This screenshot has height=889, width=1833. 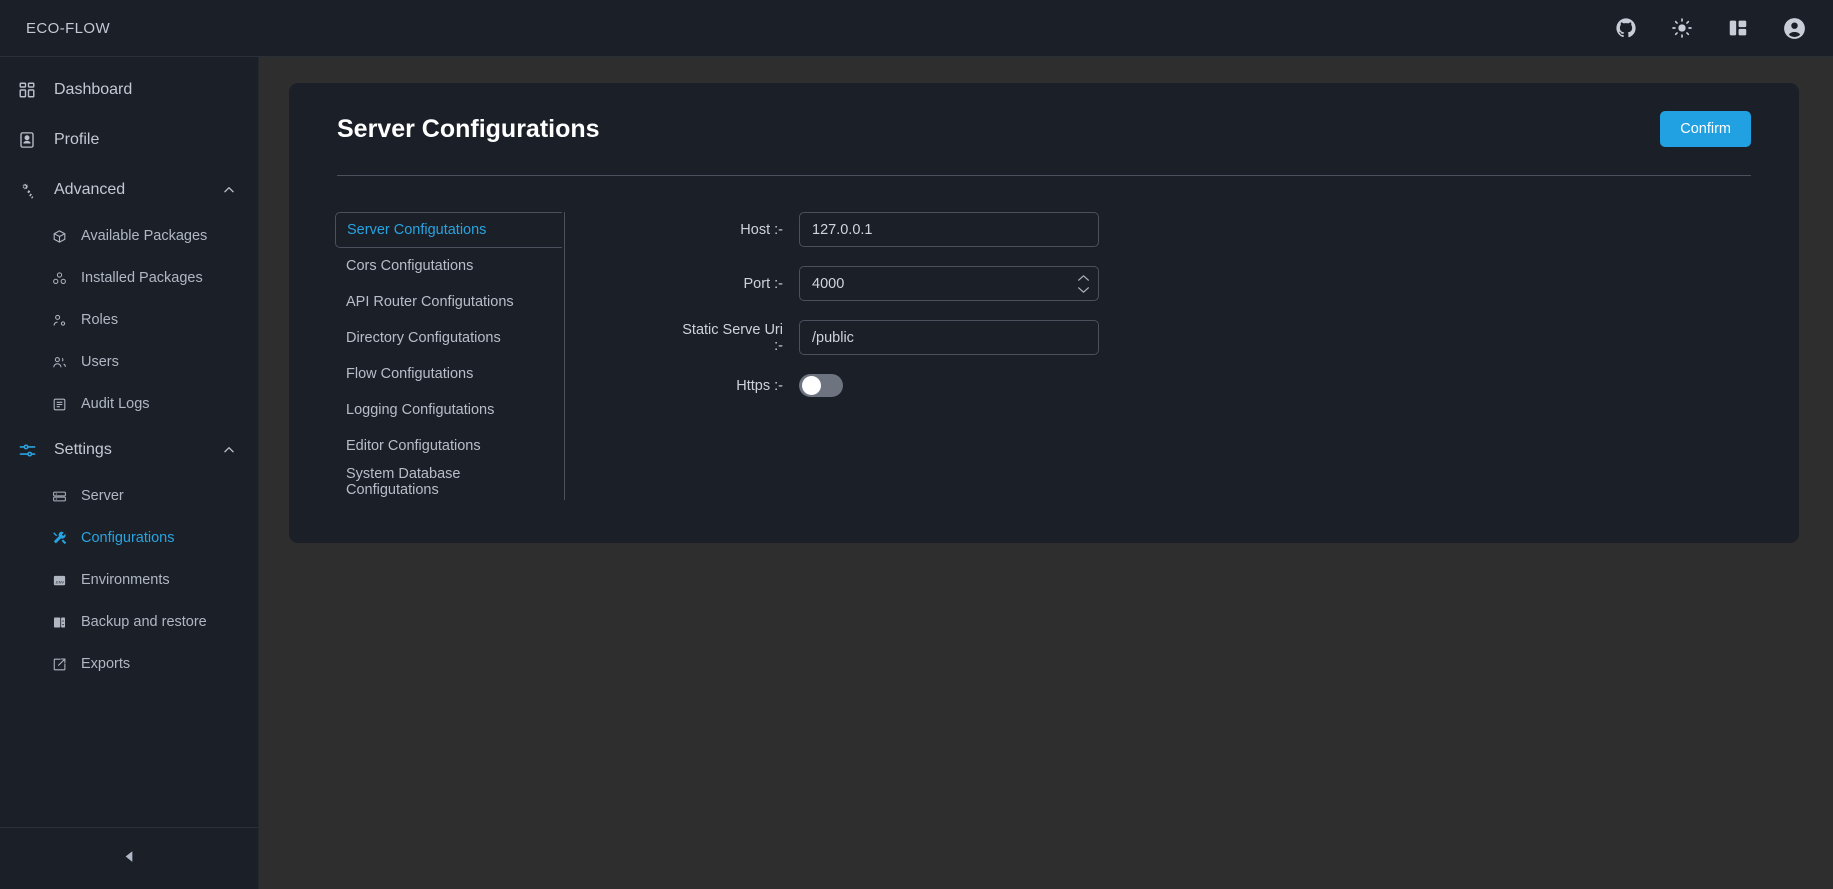 What do you see at coordinates (129, 140) in the screenshot?
I see `sidebar-item-profile: Profile` at bounding box center [129, 140].